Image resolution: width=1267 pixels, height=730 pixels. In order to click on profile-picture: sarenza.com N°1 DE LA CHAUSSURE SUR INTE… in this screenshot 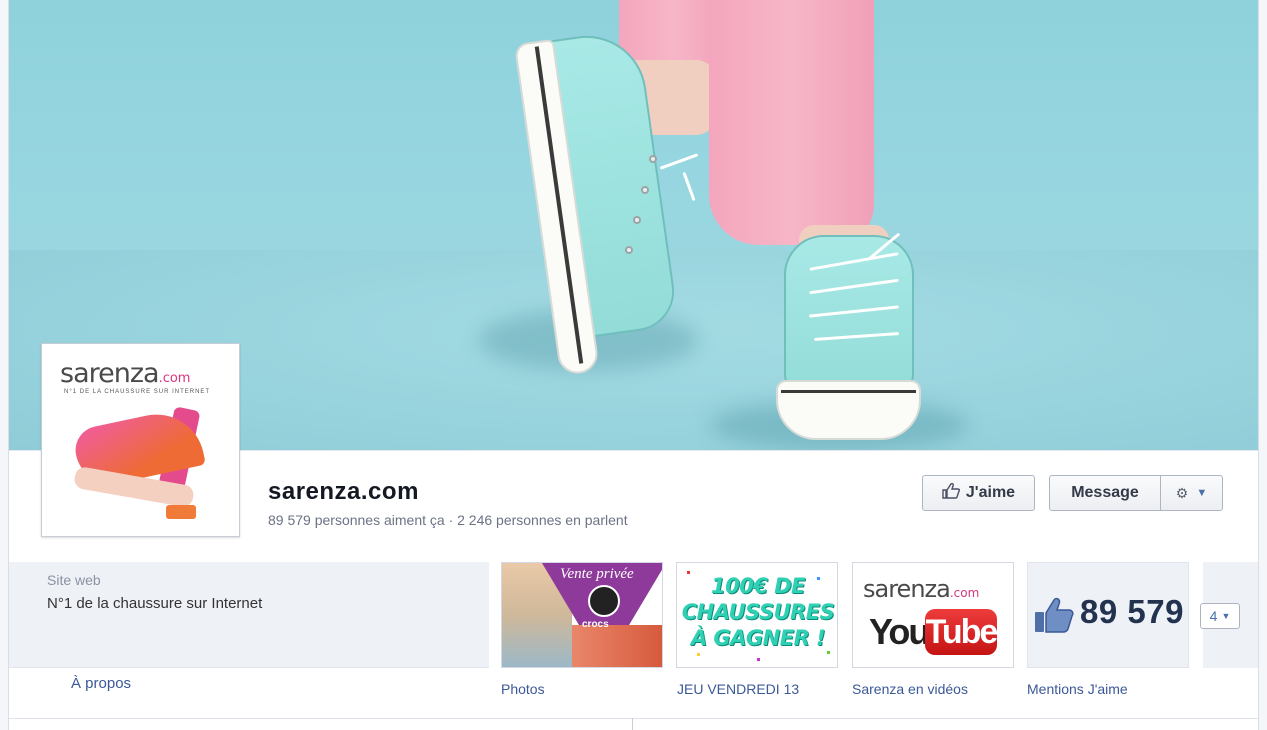, I will do `click(140, 440)`.